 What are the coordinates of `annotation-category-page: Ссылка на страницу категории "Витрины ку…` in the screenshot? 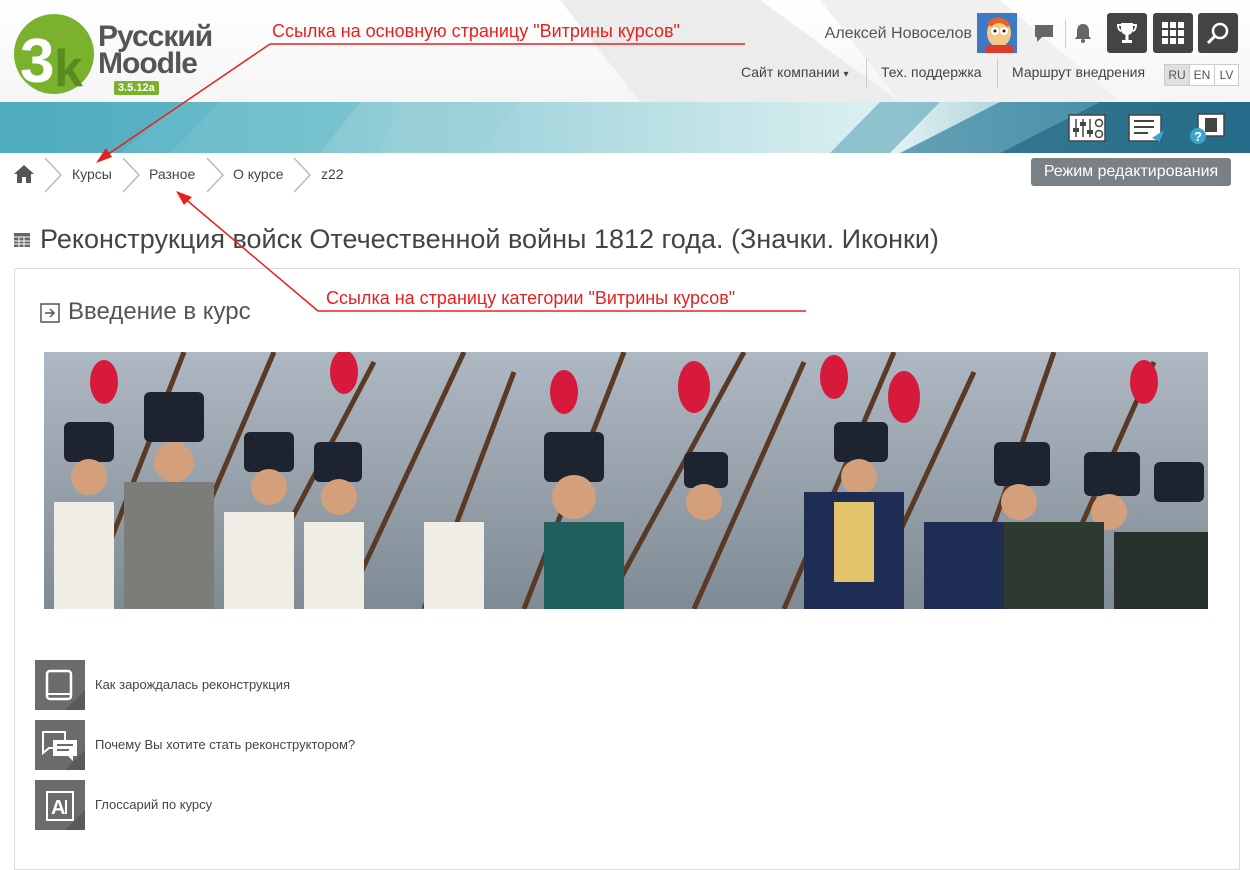 It's located at (531, 298).